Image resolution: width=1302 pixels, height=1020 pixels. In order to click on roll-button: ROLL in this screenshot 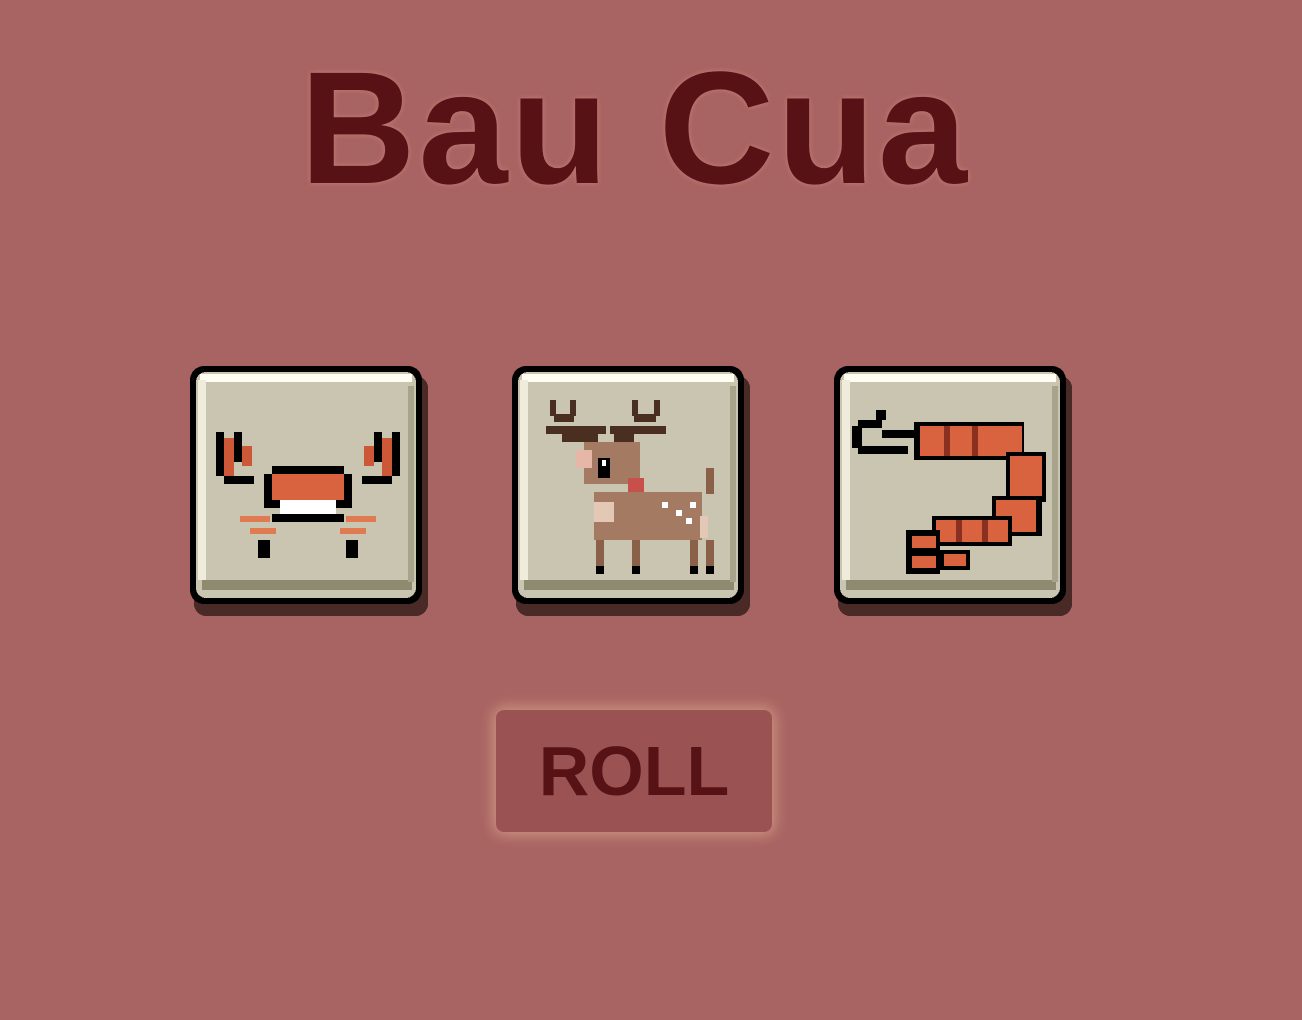, I will do `click(634, 771)`.